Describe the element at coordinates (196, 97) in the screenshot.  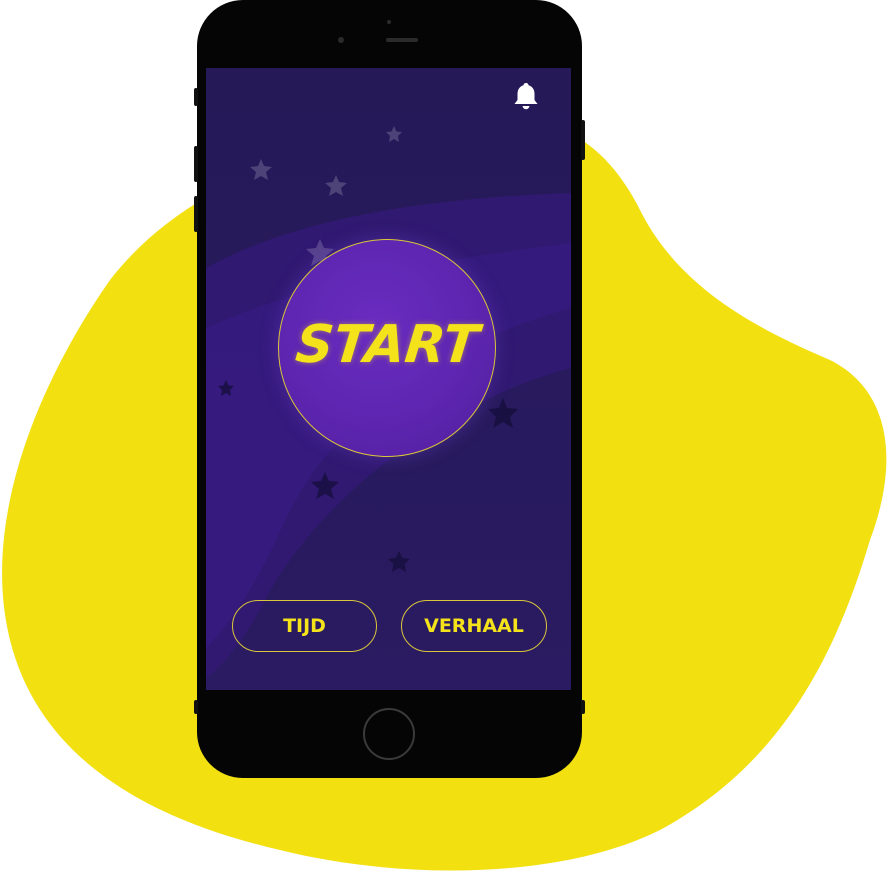
I see `mute-switch` at that location.